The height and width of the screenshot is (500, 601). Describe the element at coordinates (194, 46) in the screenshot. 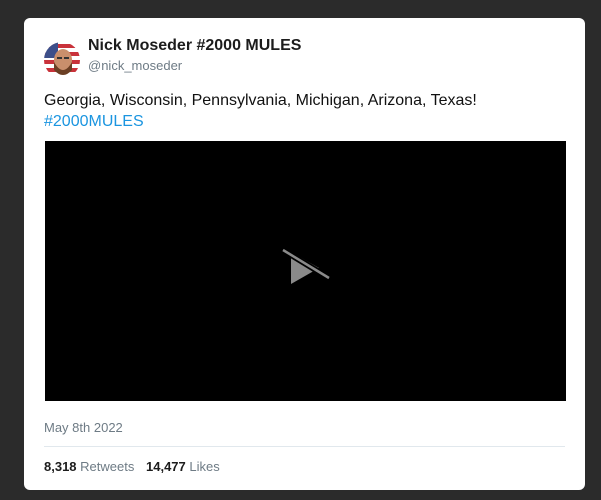

I see `author-name: Nick Moseder #2000 MULES` at that location.